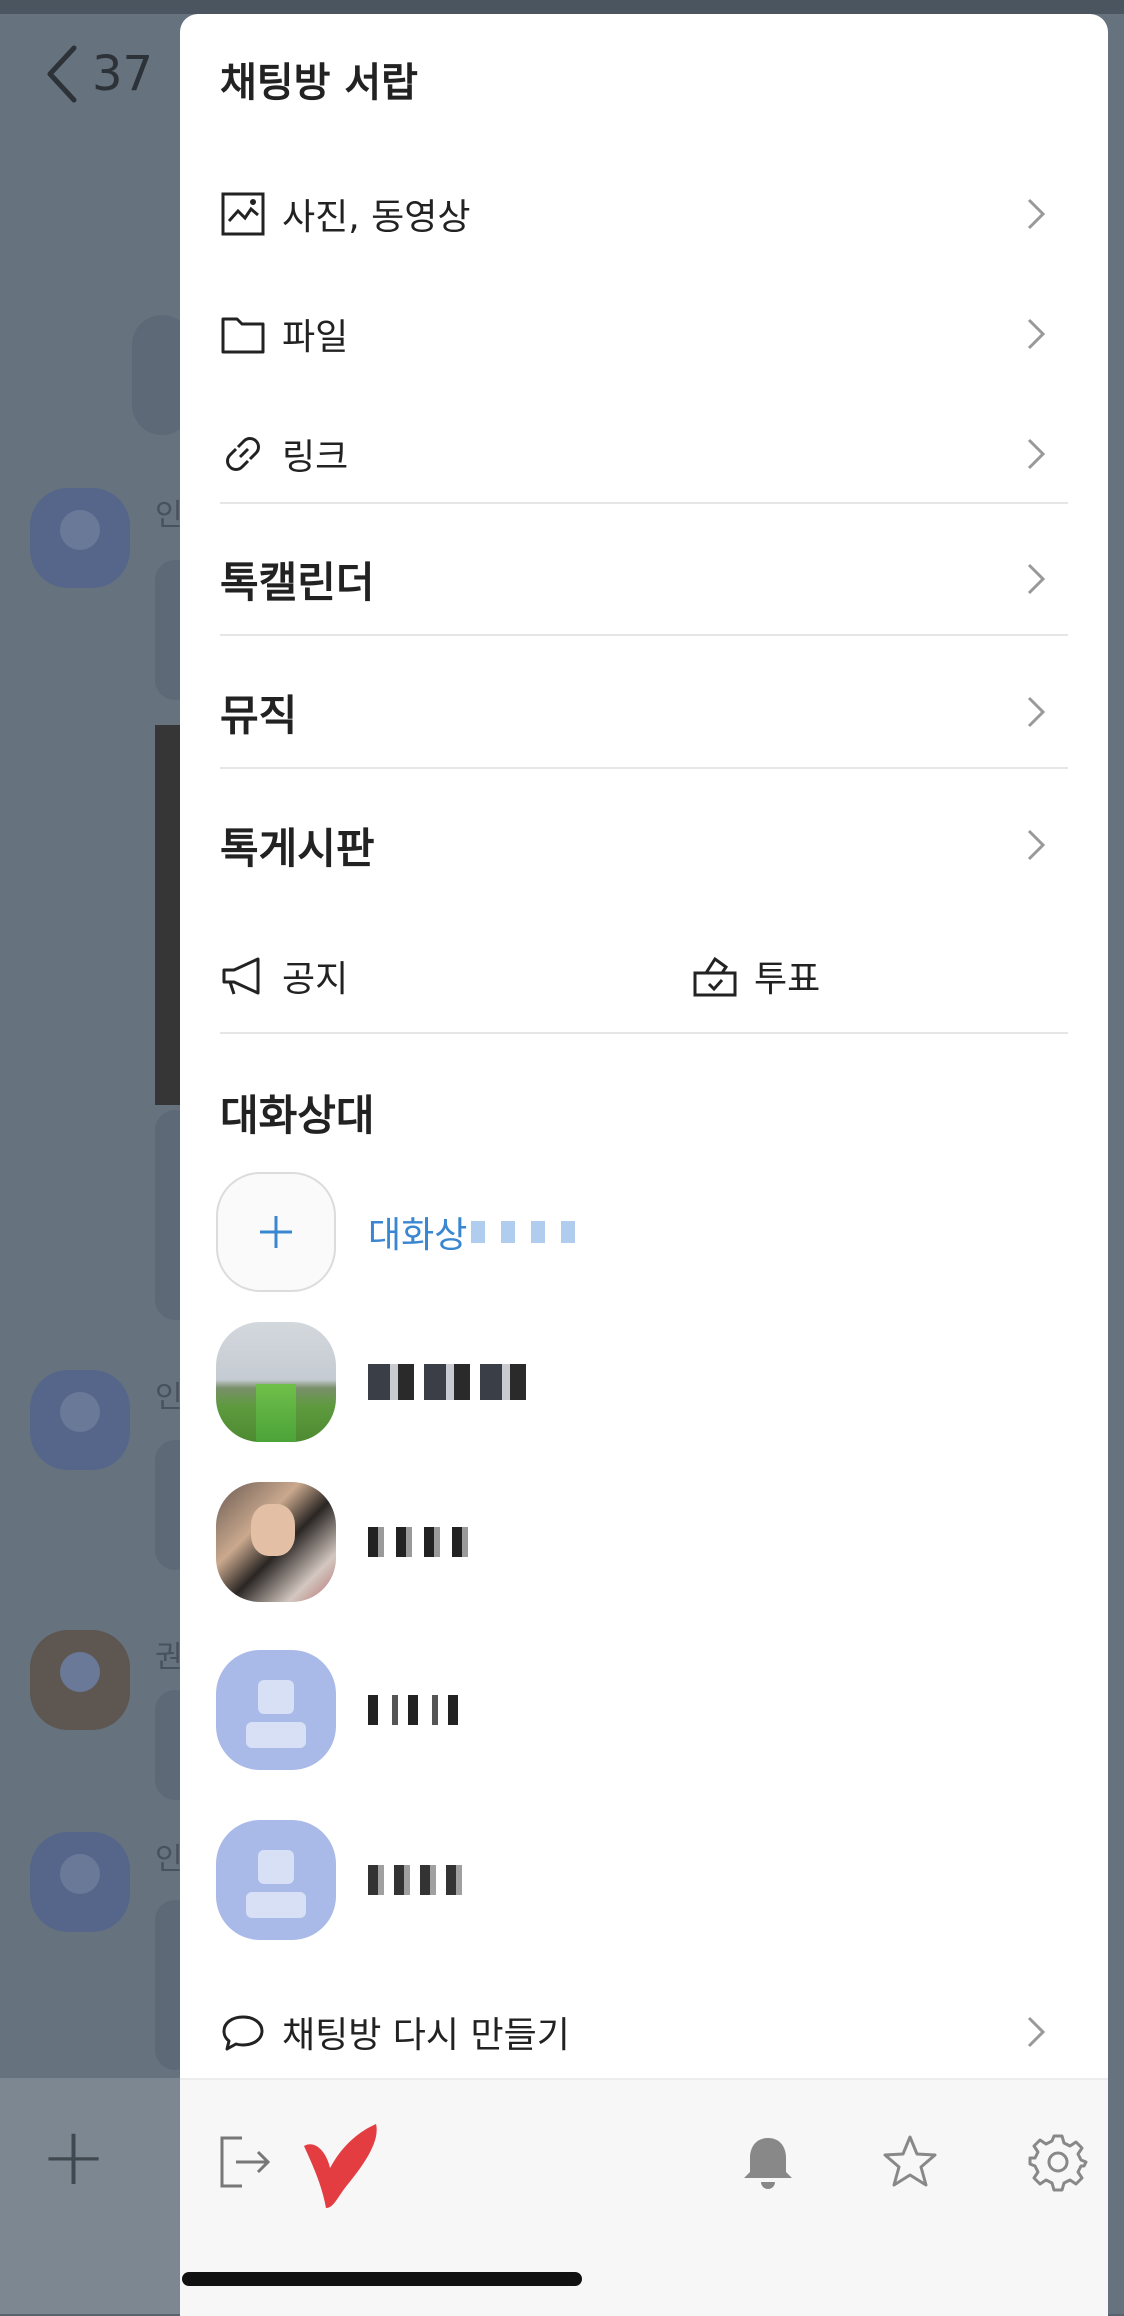  What do you see at coordinates (715, 976) in the screenshot?
I see `ballot-box-icon` at bounding box center [715, 976].